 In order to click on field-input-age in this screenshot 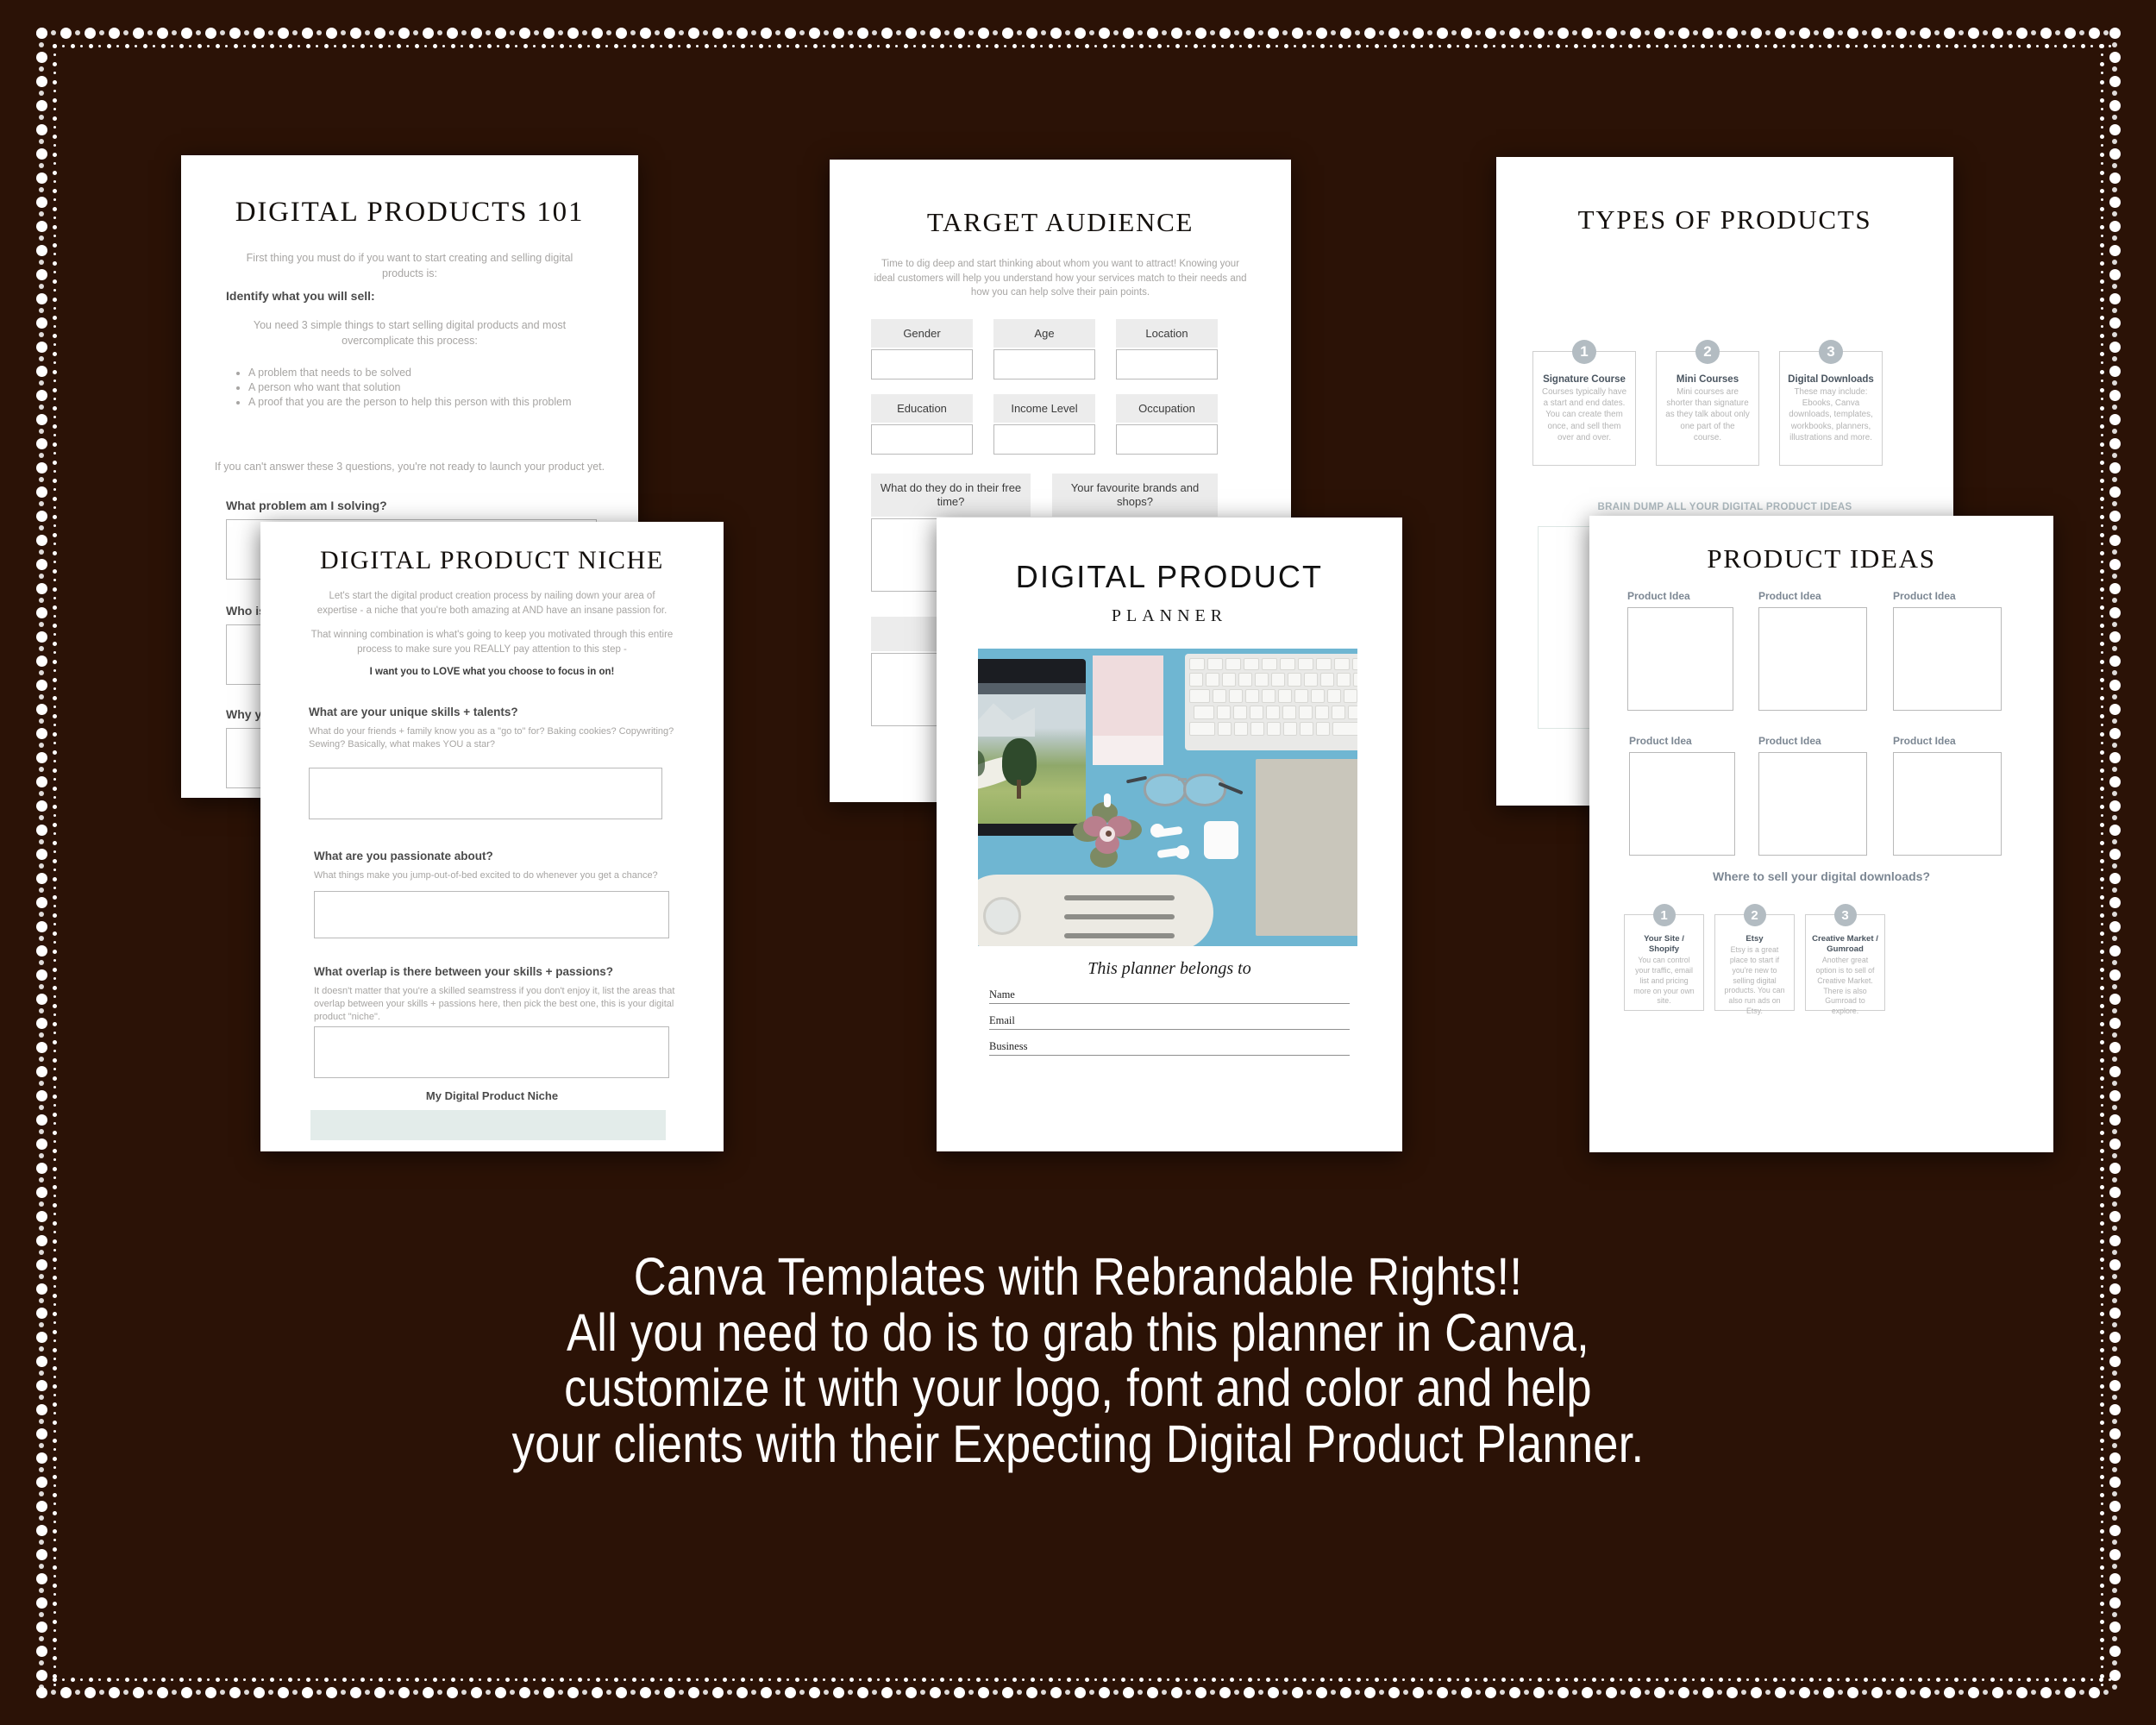, I will do `click(1044, 365)`.